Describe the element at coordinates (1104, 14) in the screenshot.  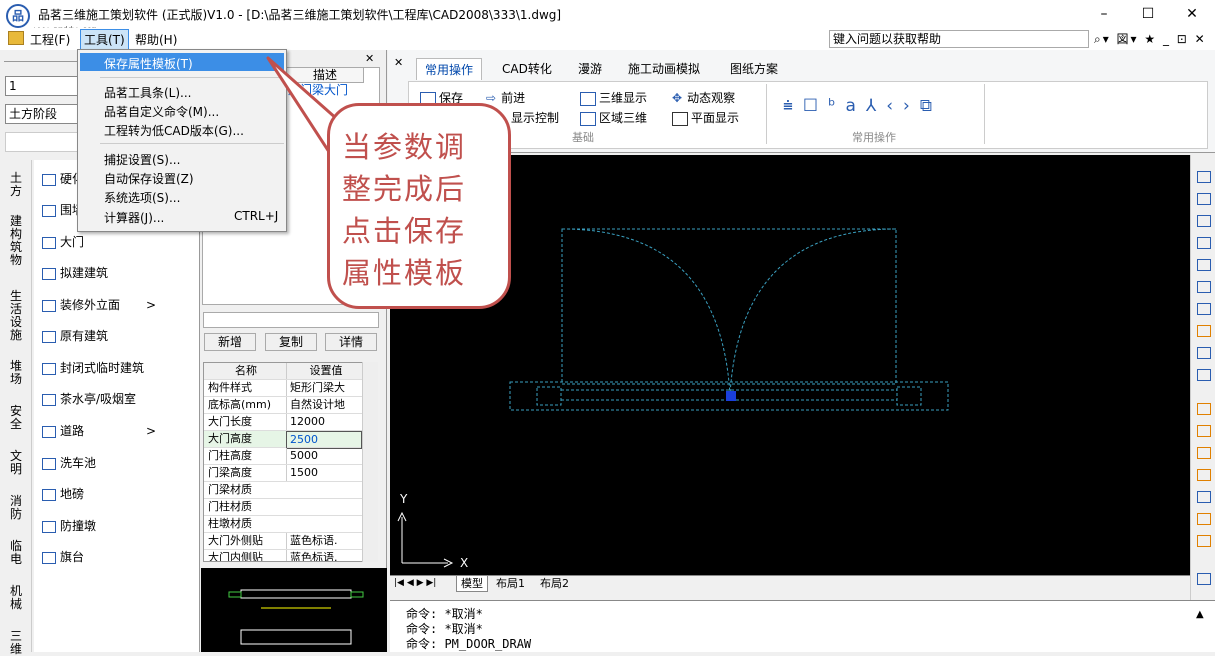
I see `minimize-button: –` at that location.